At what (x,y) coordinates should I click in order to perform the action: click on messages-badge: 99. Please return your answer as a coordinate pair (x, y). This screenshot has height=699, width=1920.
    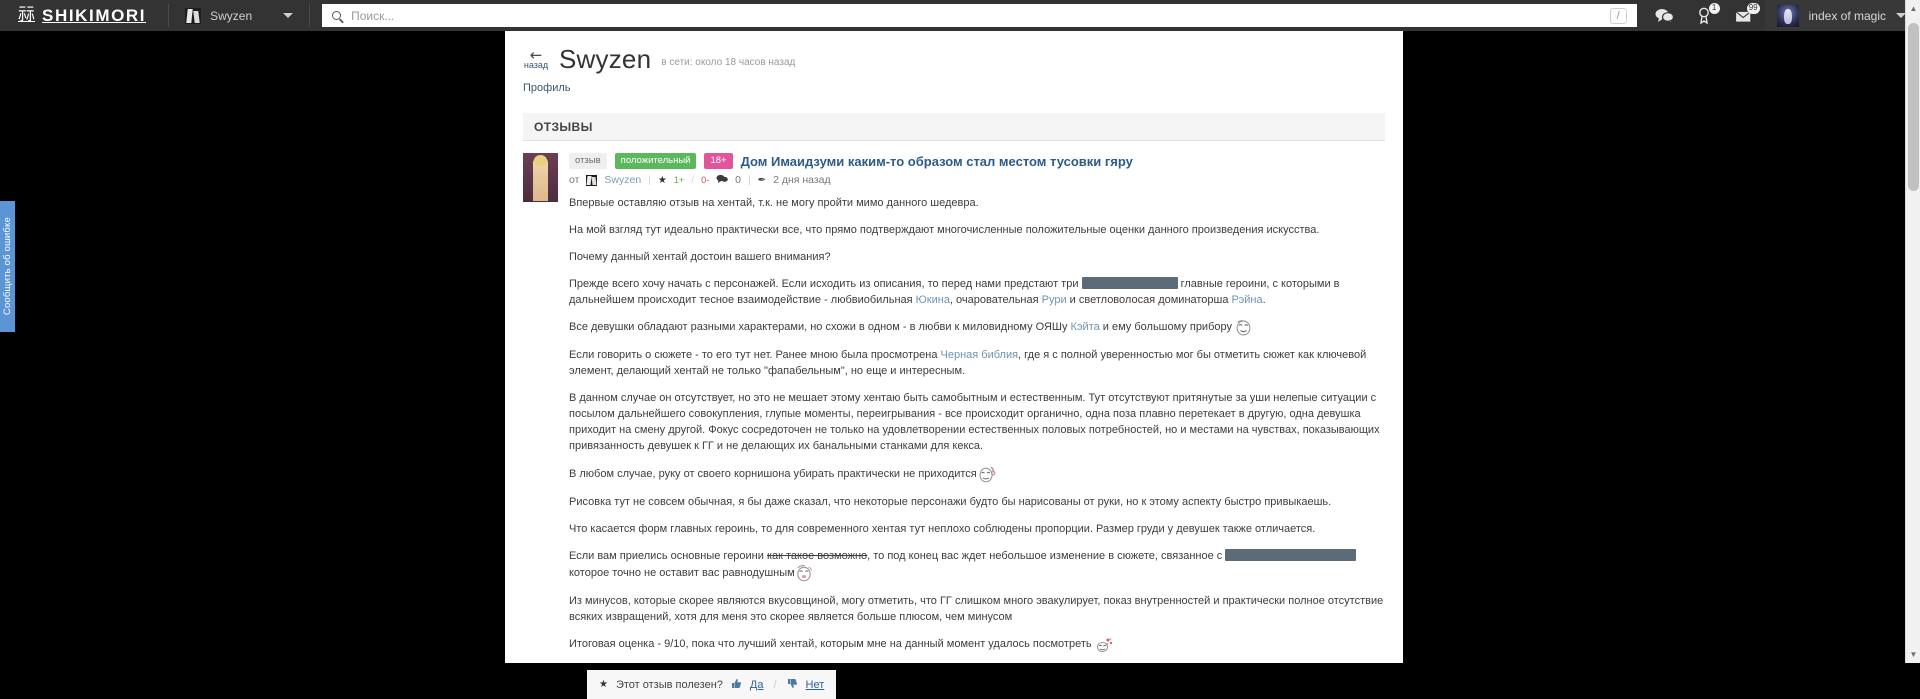
    Looking at the image, I should click on (1753, 8).